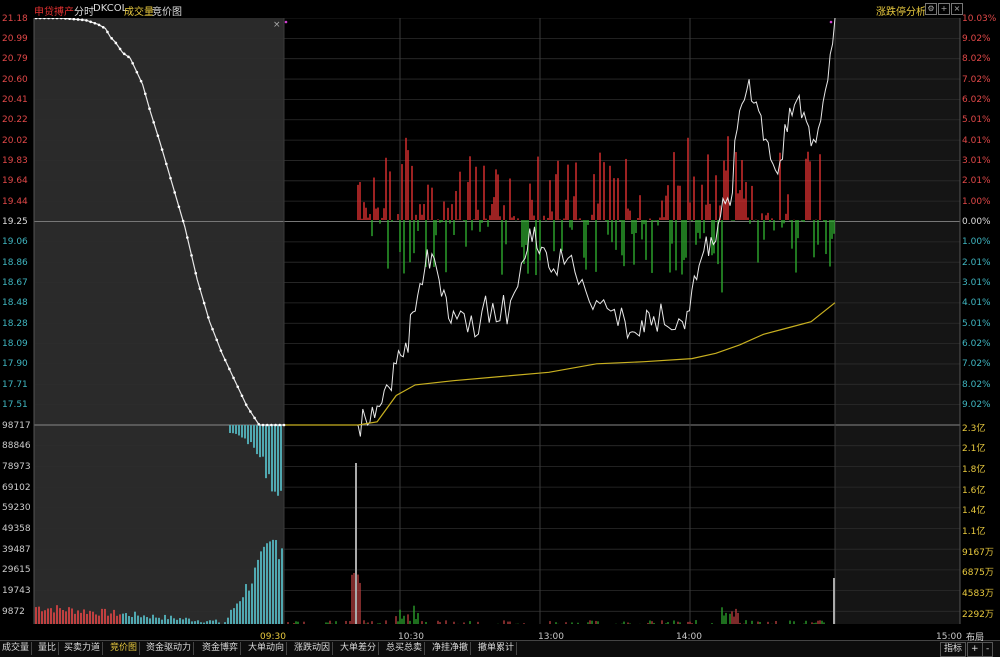 Image resolution: width=1000 pixels, height=657 pixels. Describe the element at coordinates (124, 648) in the screenshot. I see `tab-竞价图: 竞价图` at that location.